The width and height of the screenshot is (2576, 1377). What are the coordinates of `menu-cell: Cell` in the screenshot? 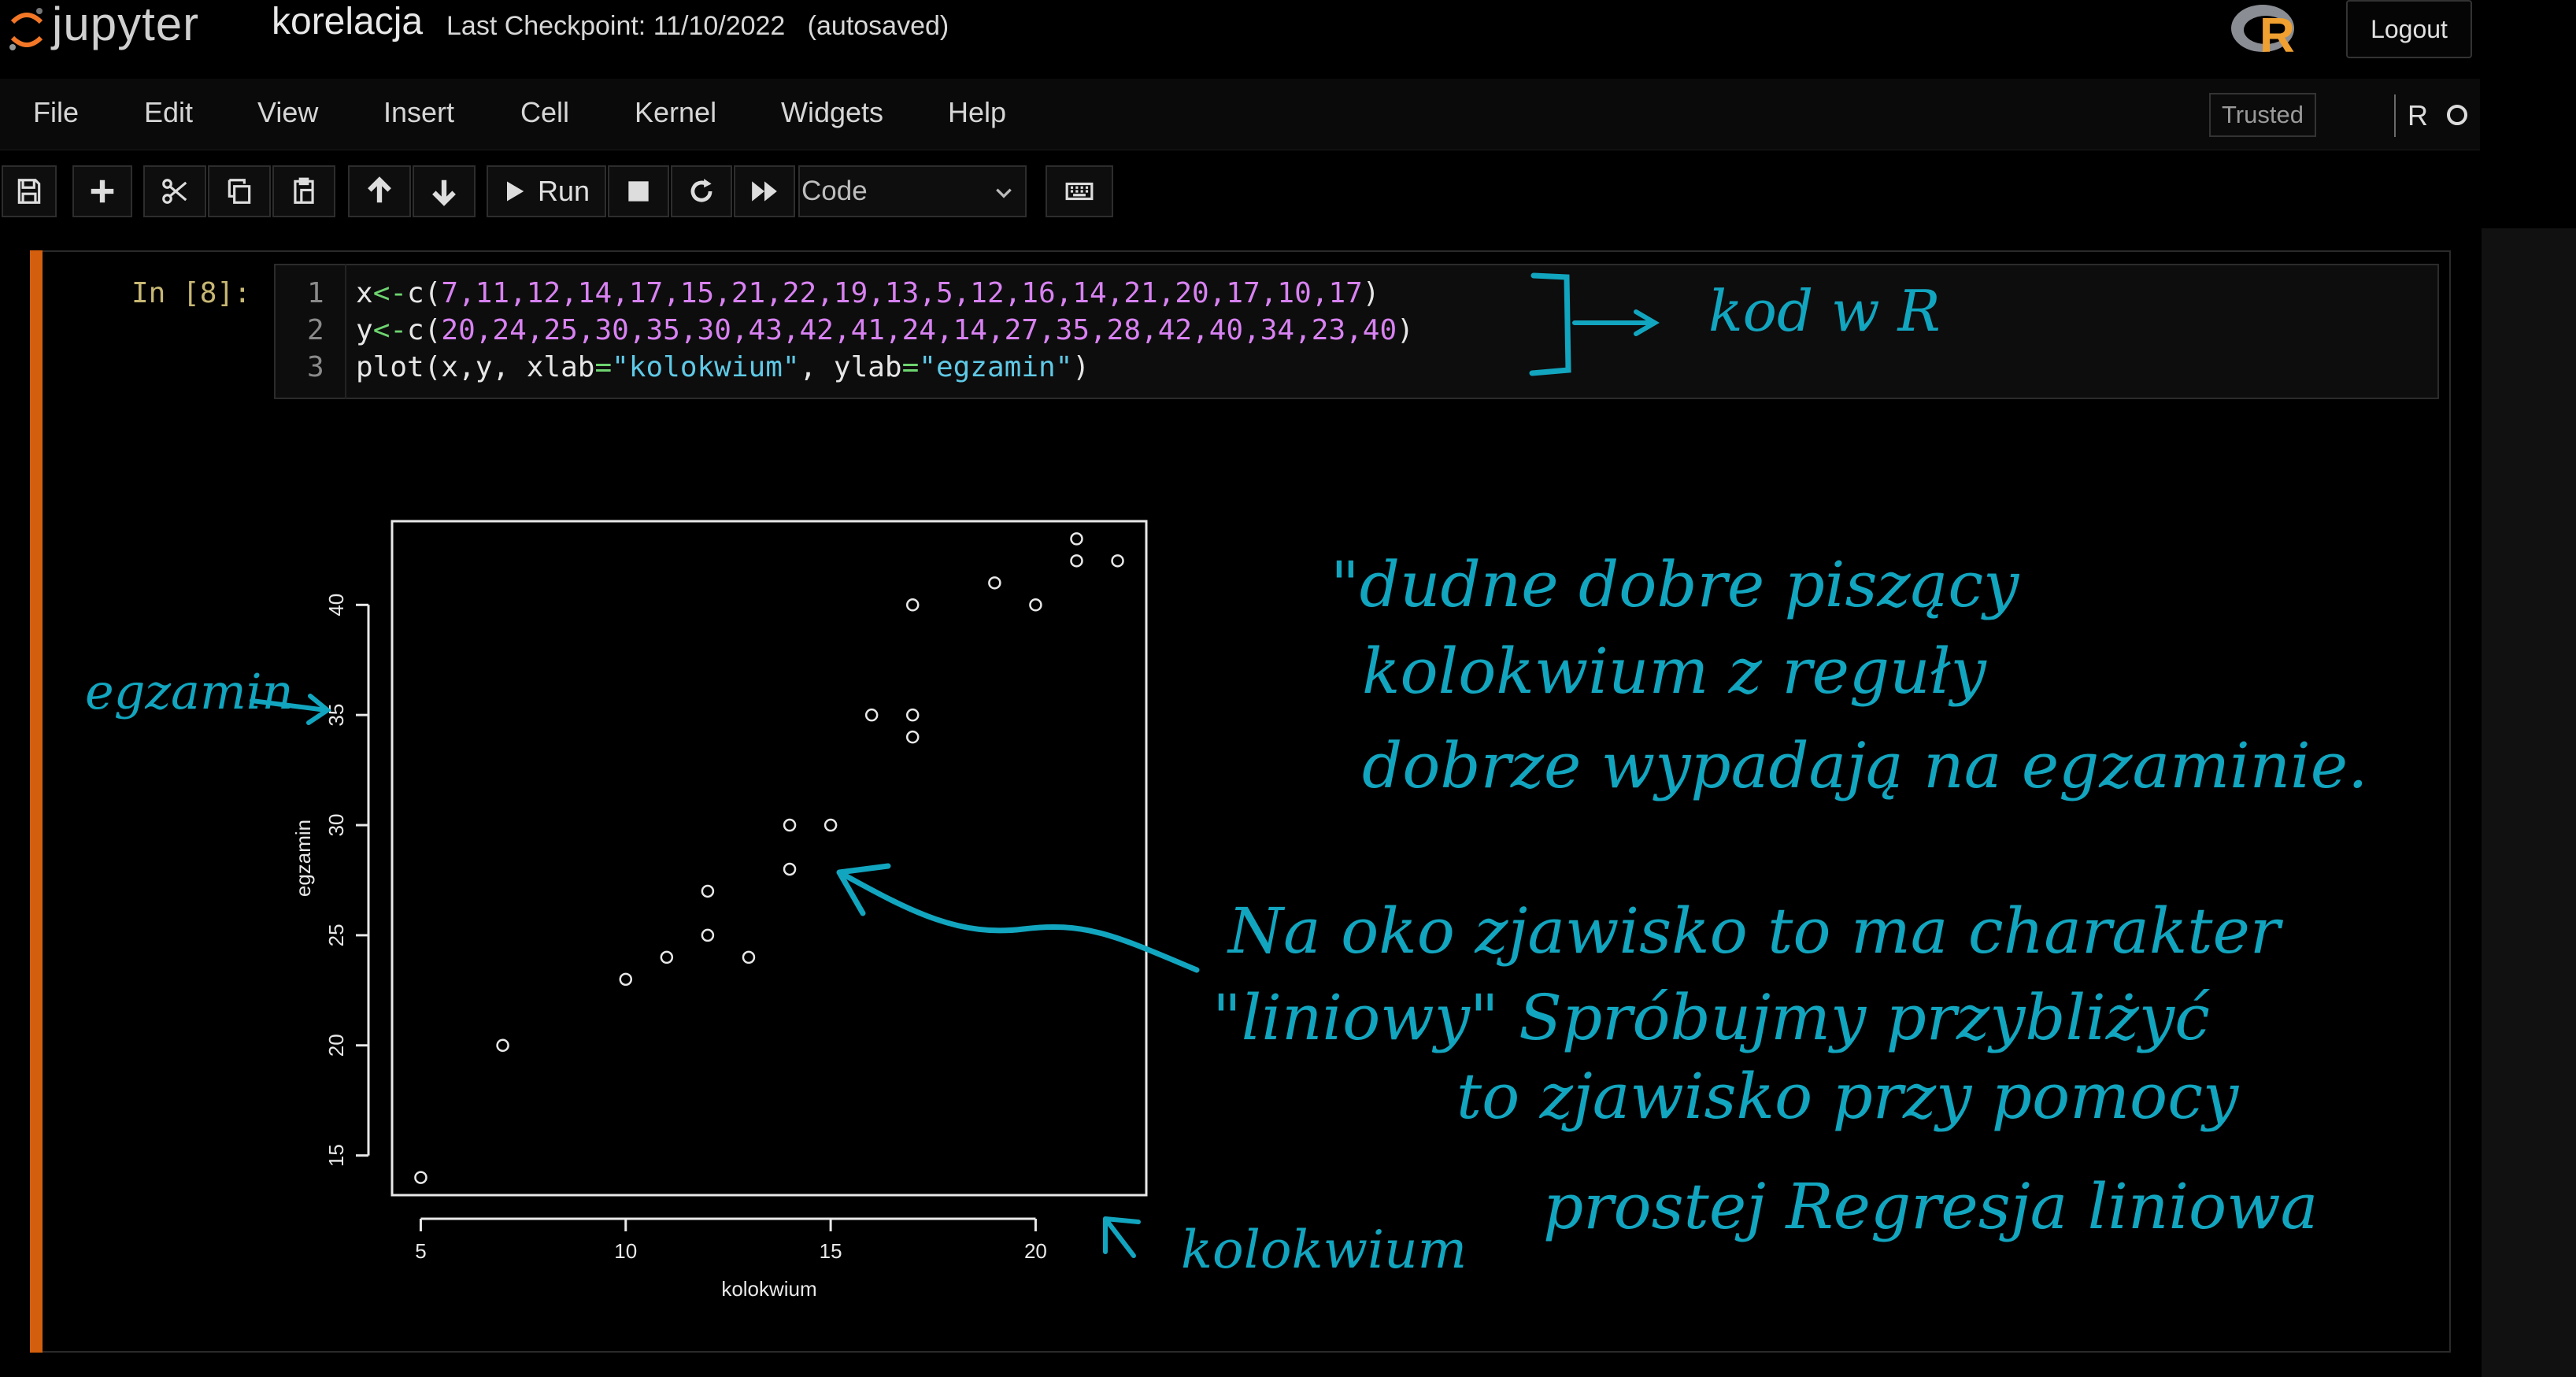 It's located at (544, 112).